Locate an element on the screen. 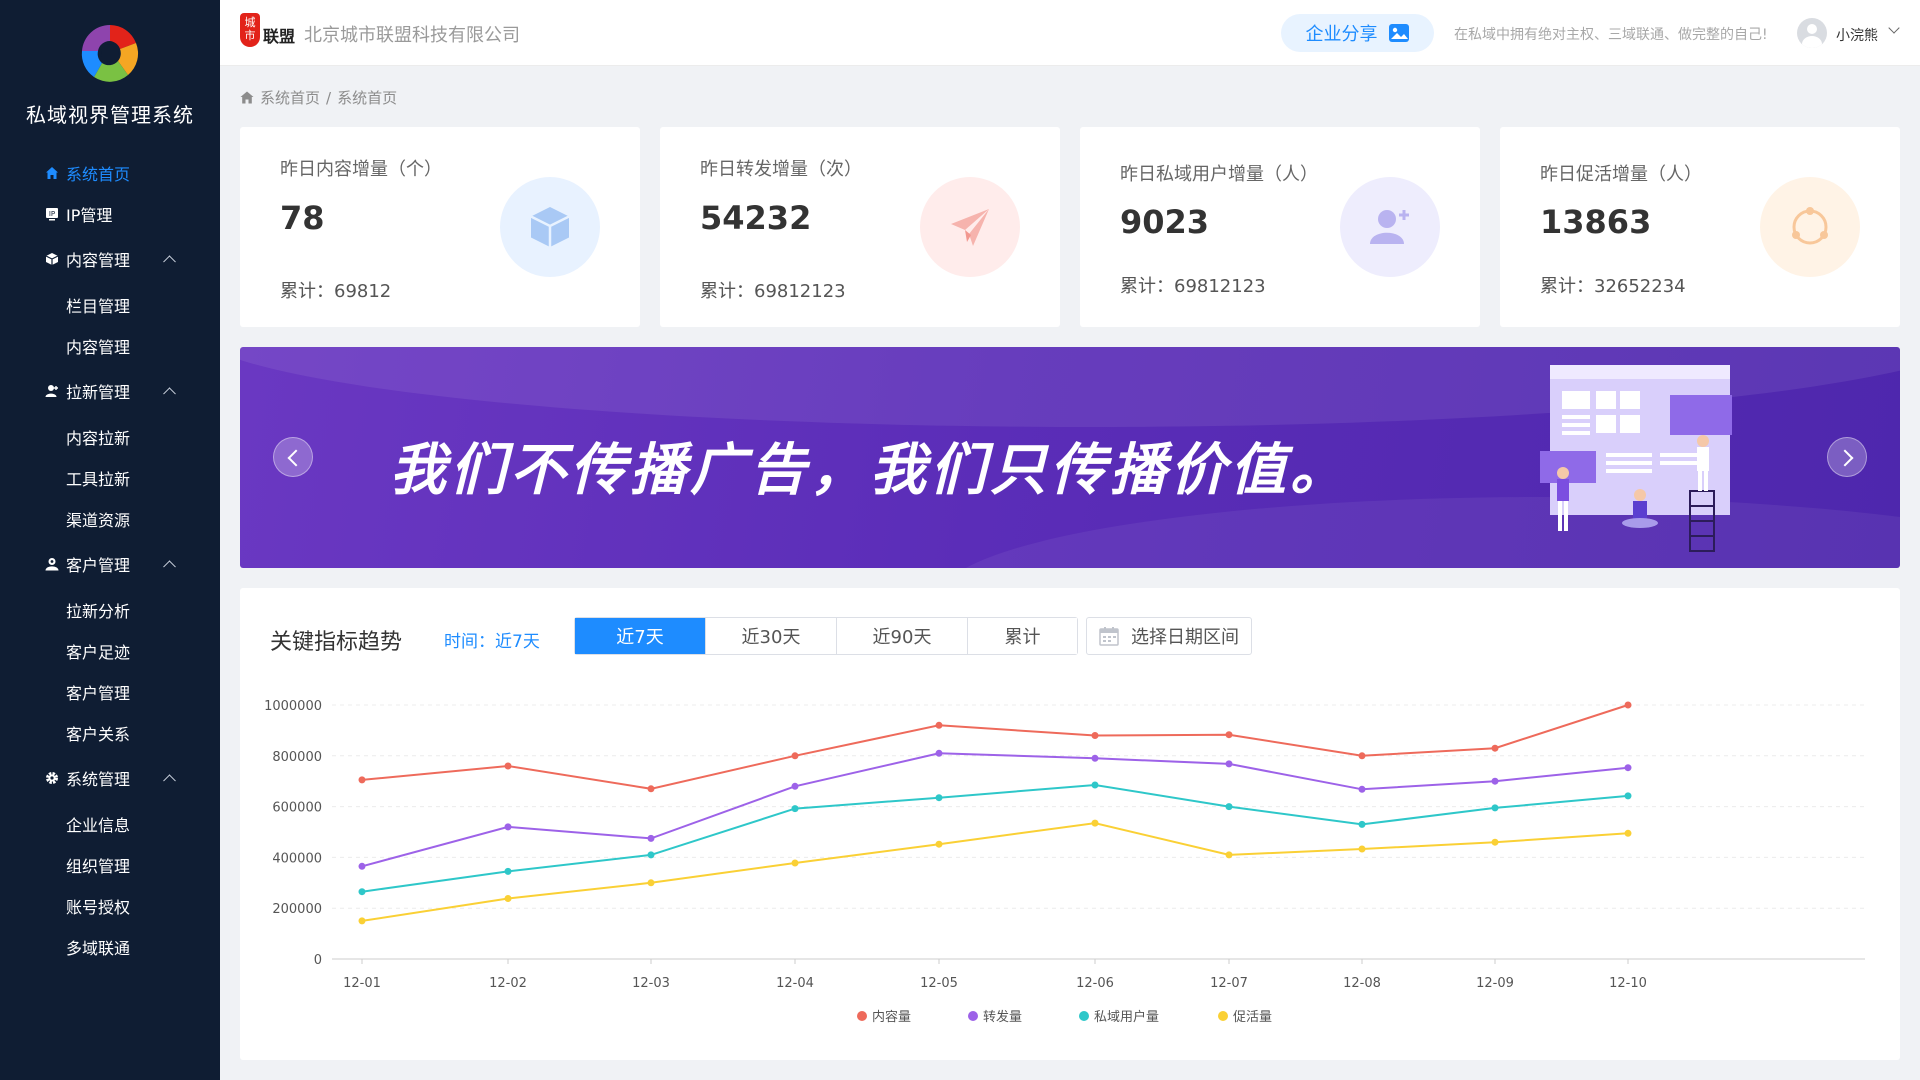 The width and height of the screenshot is (1920, 1080). range-option-7d: 近7天 is located at coordinates (640, 636).